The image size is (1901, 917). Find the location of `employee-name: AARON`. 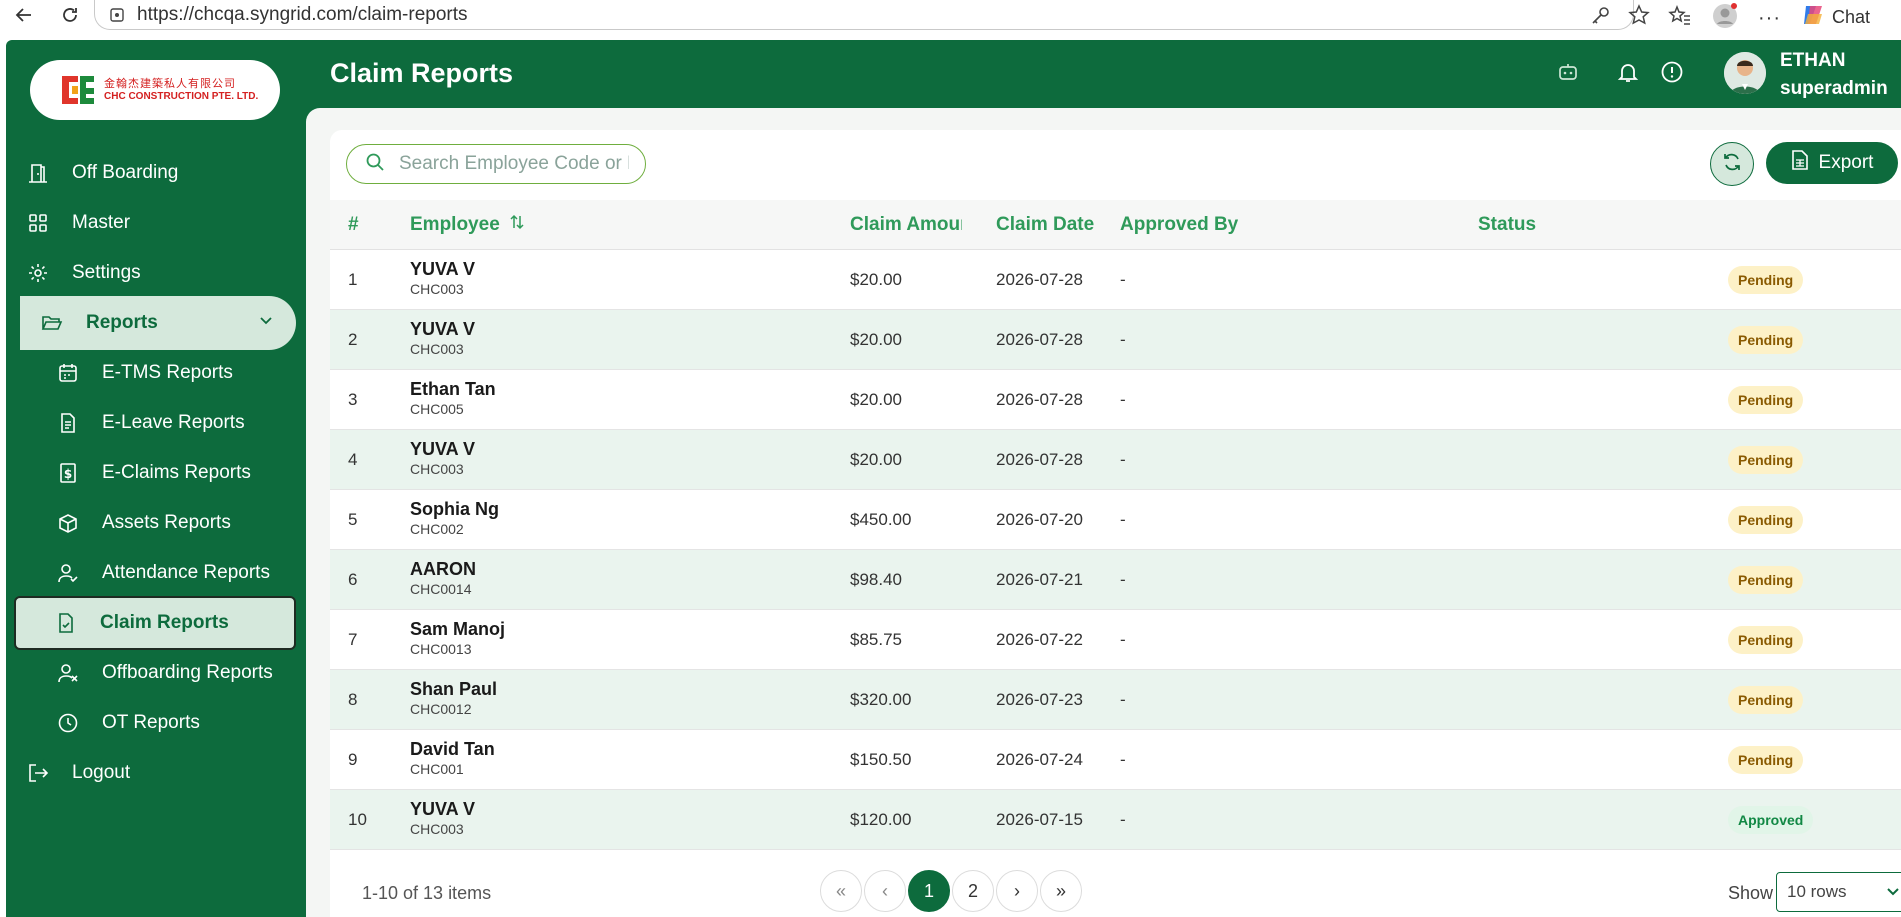

employee-name: AARON is located at coordinates (443, 569).